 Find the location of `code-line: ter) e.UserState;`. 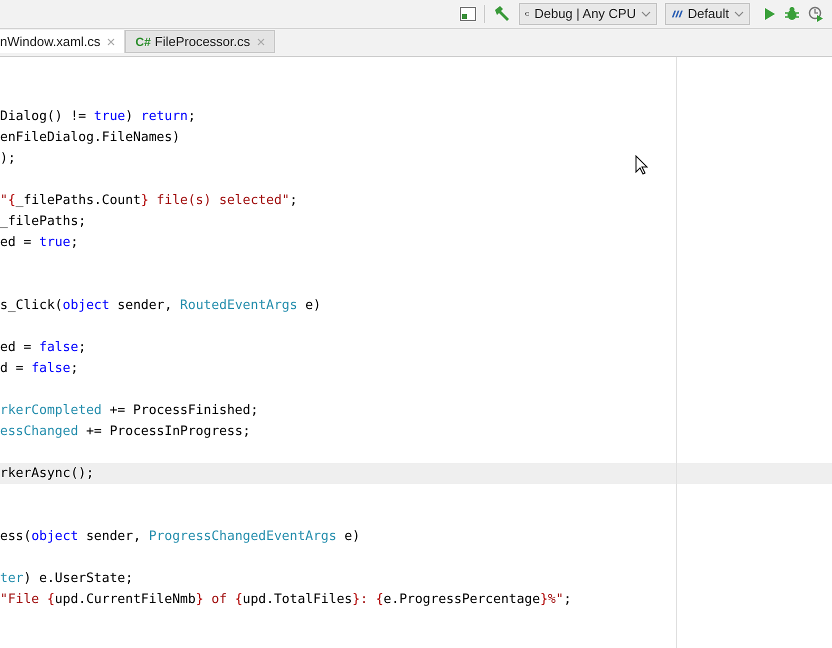

code-line: ter) e.UserState; is located at coordinates (67, 579).